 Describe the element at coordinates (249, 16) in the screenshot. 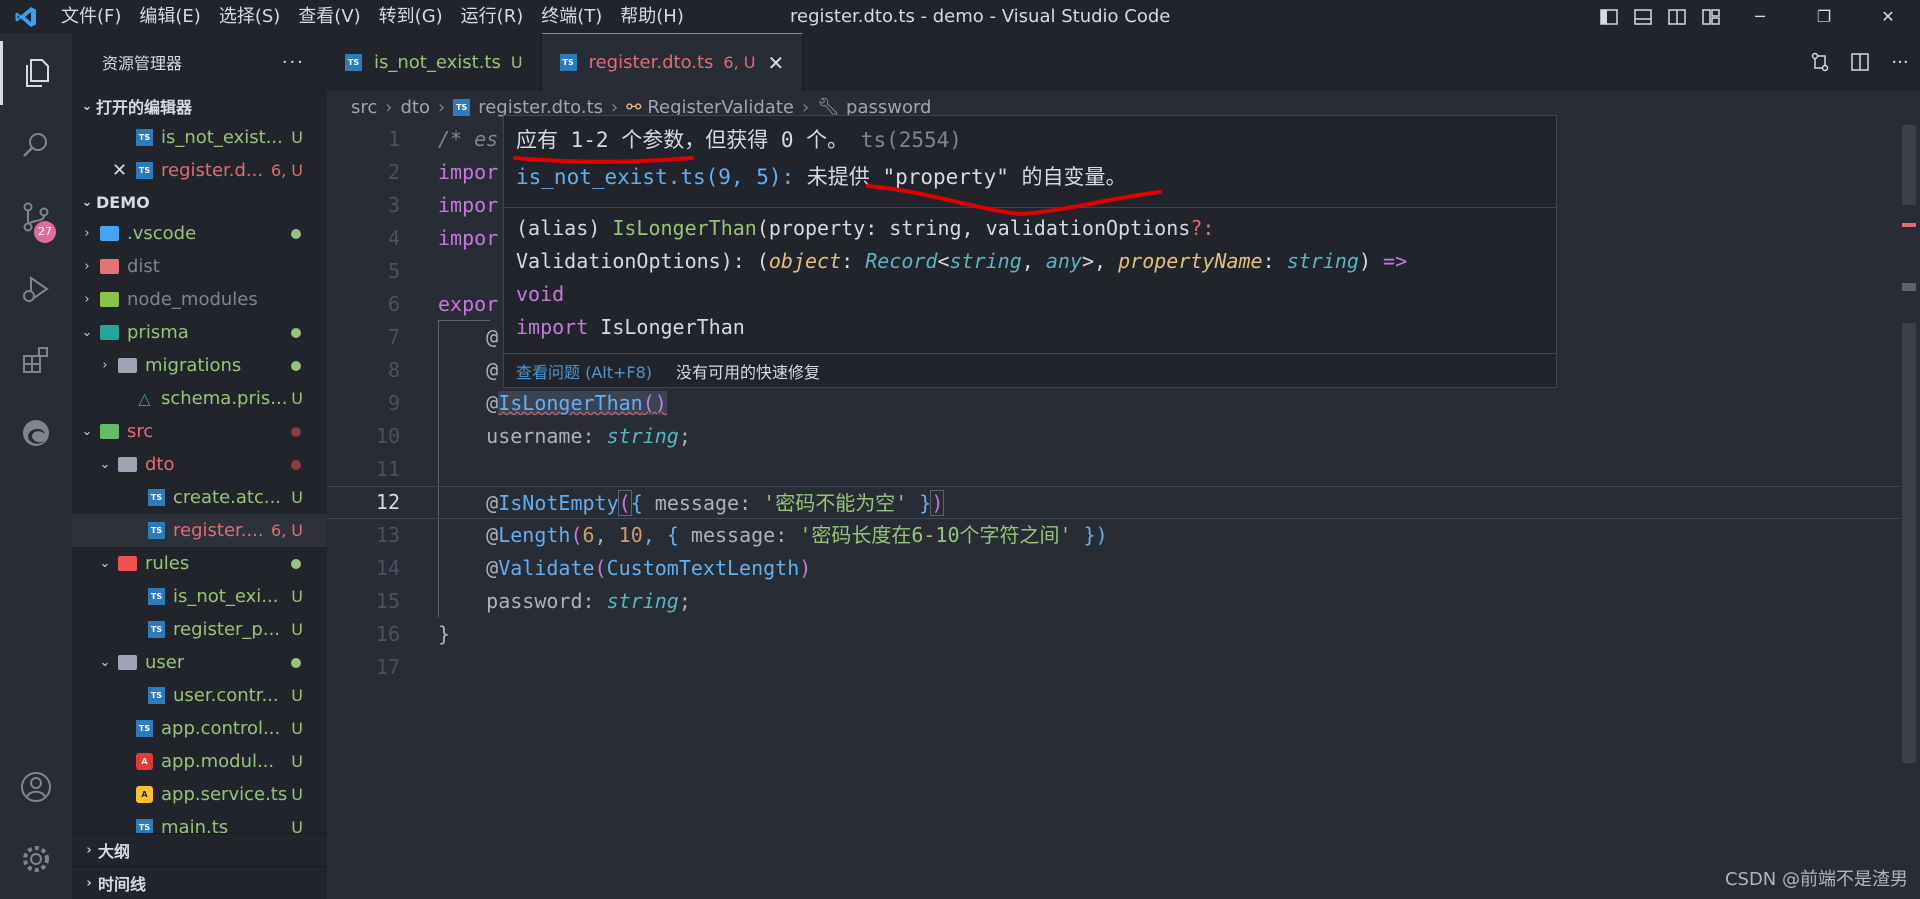

I see `menu-selection: 选择(S)` at that location.